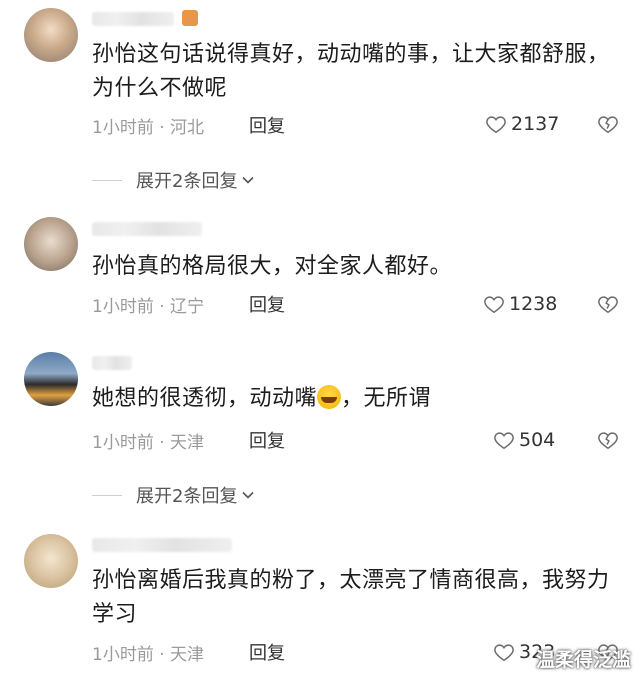 The height and width of the screenshot is (682, 641). Describe the element at coordinates (190, 18) in the screenshot. I see `badge-icon` at that location.